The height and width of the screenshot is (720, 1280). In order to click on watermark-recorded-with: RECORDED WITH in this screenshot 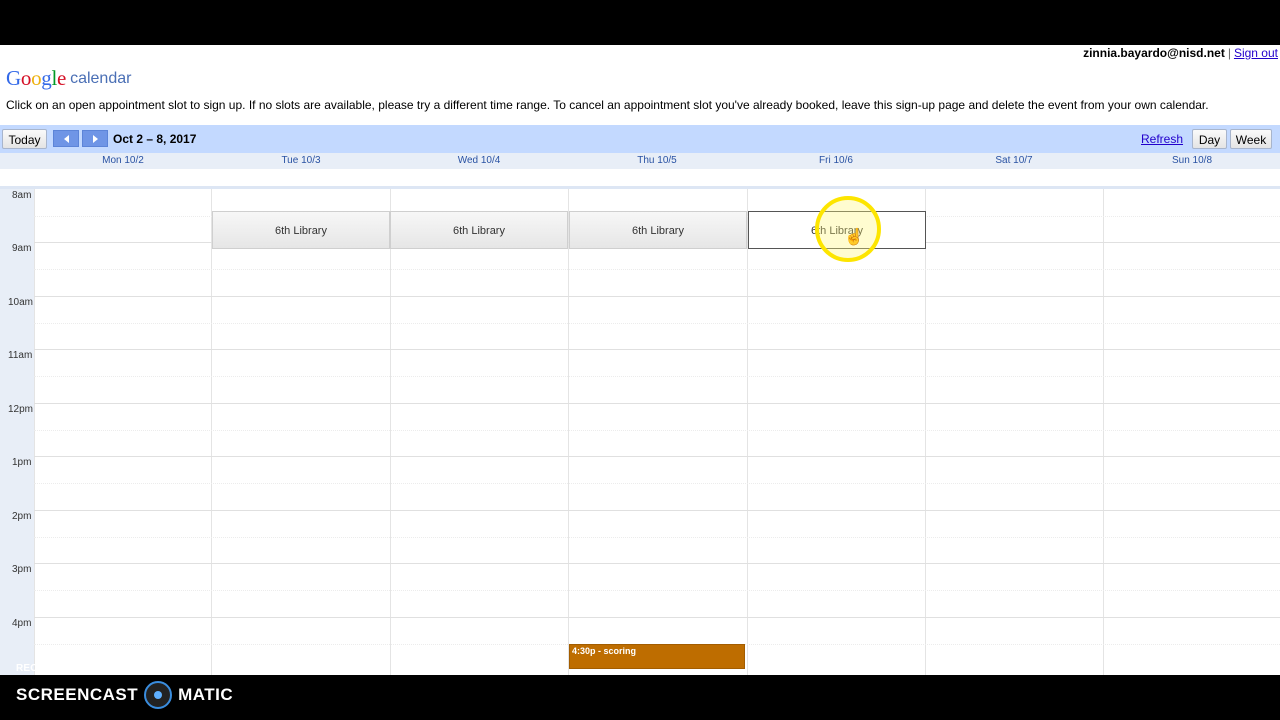, I will do `click(60, 668)`.